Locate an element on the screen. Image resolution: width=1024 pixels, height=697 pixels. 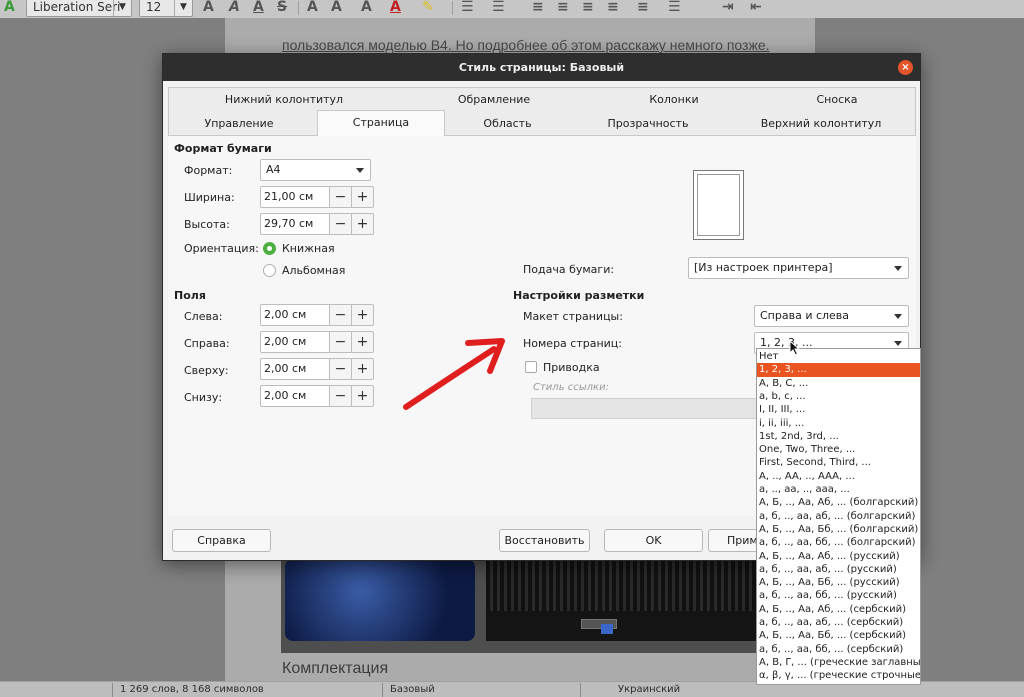
portrait-radio is located at coordinates (269, 248).